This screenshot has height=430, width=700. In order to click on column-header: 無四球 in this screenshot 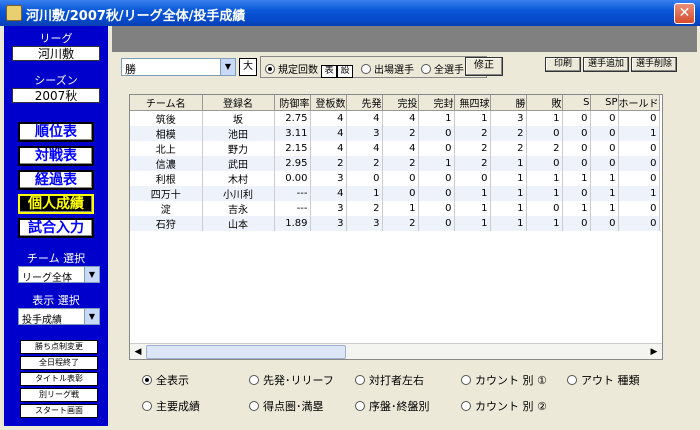, I will do `click(472, 103)`.